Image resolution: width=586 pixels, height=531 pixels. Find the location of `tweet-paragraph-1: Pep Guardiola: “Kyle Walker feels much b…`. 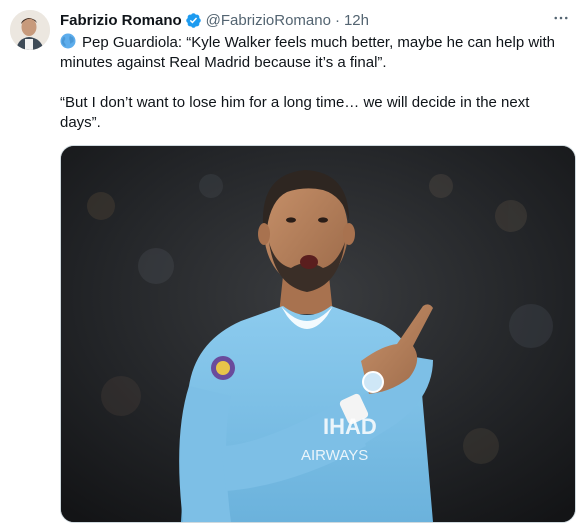

tweet-paragraph-1: Pep Guardiola: “Kyle Walker feels much b… is located at coordinates (308, 52).